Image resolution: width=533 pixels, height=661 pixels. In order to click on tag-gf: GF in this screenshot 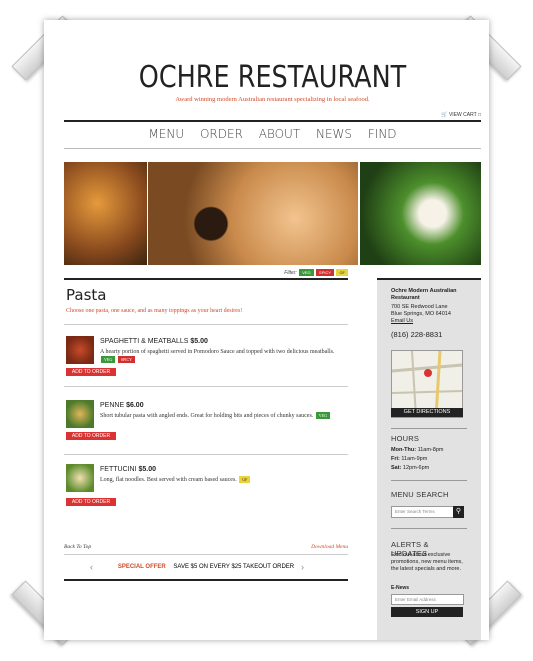, I will do `click(245, 479)`.